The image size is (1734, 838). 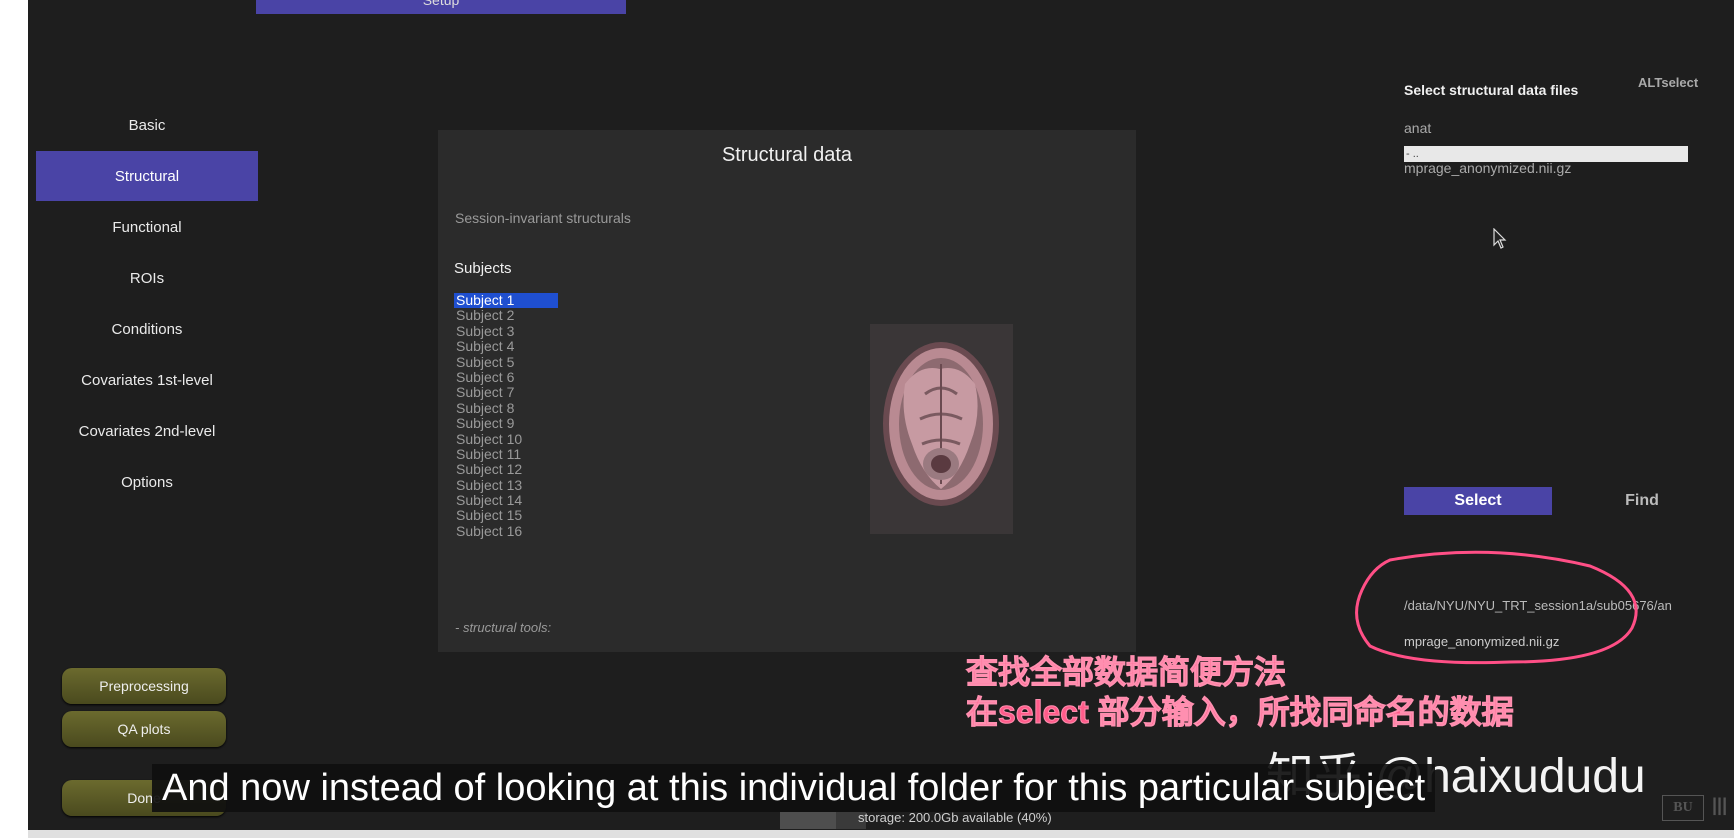 I want to click on scrollbar-thumb, so click(x=808, y=820).